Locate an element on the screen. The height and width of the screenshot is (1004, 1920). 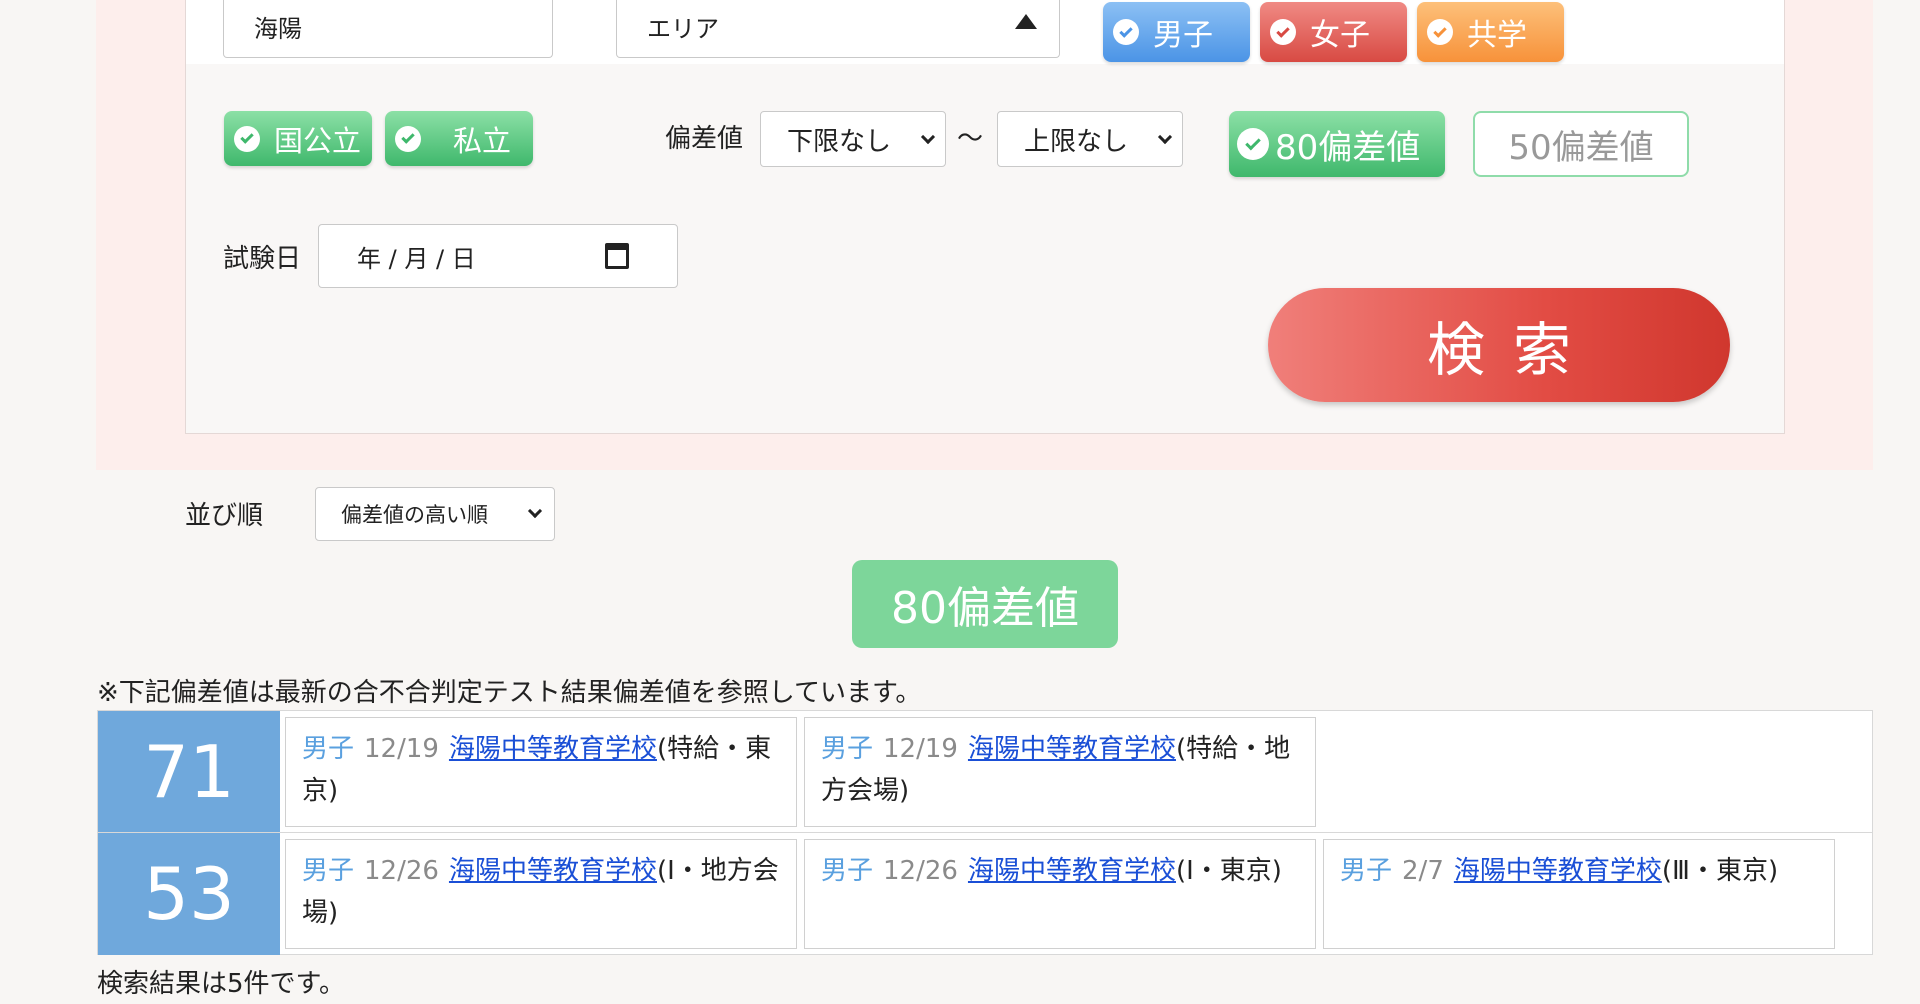
type-tag-private: 私立 is located at coordinates (459, 138).